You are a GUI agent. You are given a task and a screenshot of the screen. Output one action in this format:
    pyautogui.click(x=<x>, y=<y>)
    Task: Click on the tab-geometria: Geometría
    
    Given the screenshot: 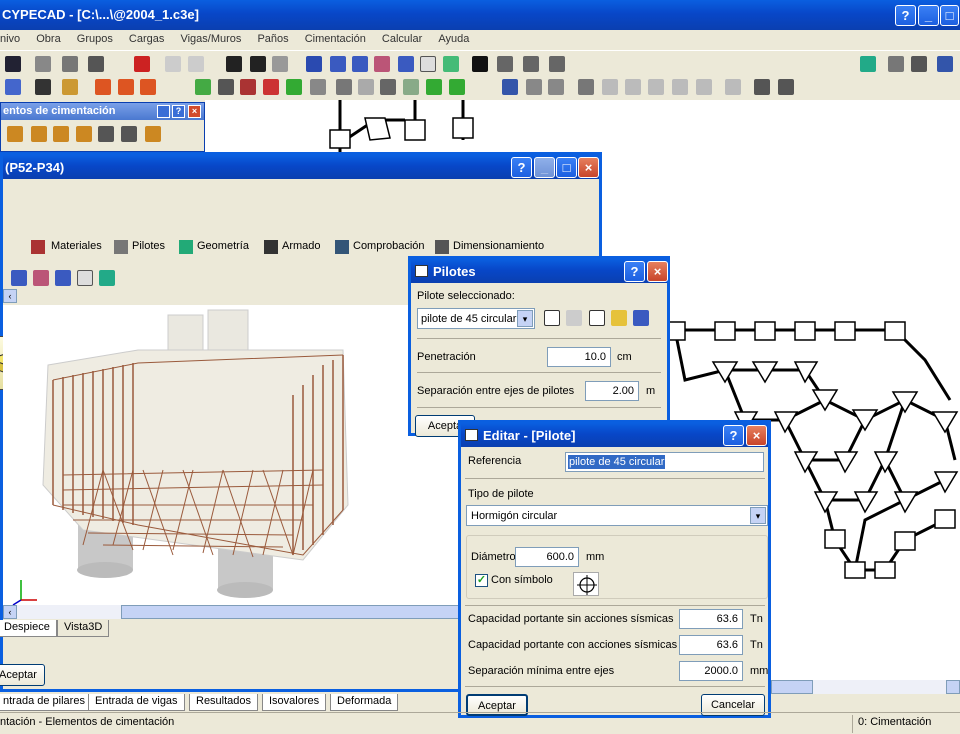 What is the action you would take?
    pyautogui.click(x=223, y=246)
    